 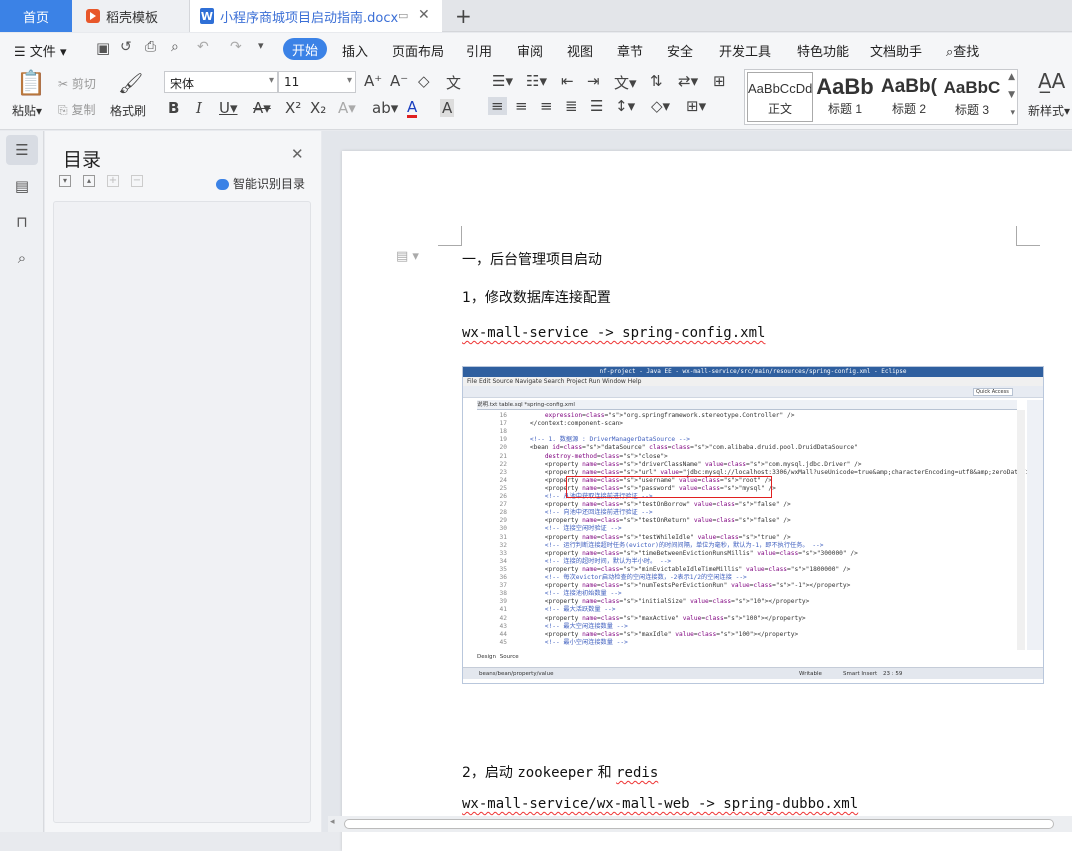 I want to click on menu-review: 审阅, so click(x=530, y=50).